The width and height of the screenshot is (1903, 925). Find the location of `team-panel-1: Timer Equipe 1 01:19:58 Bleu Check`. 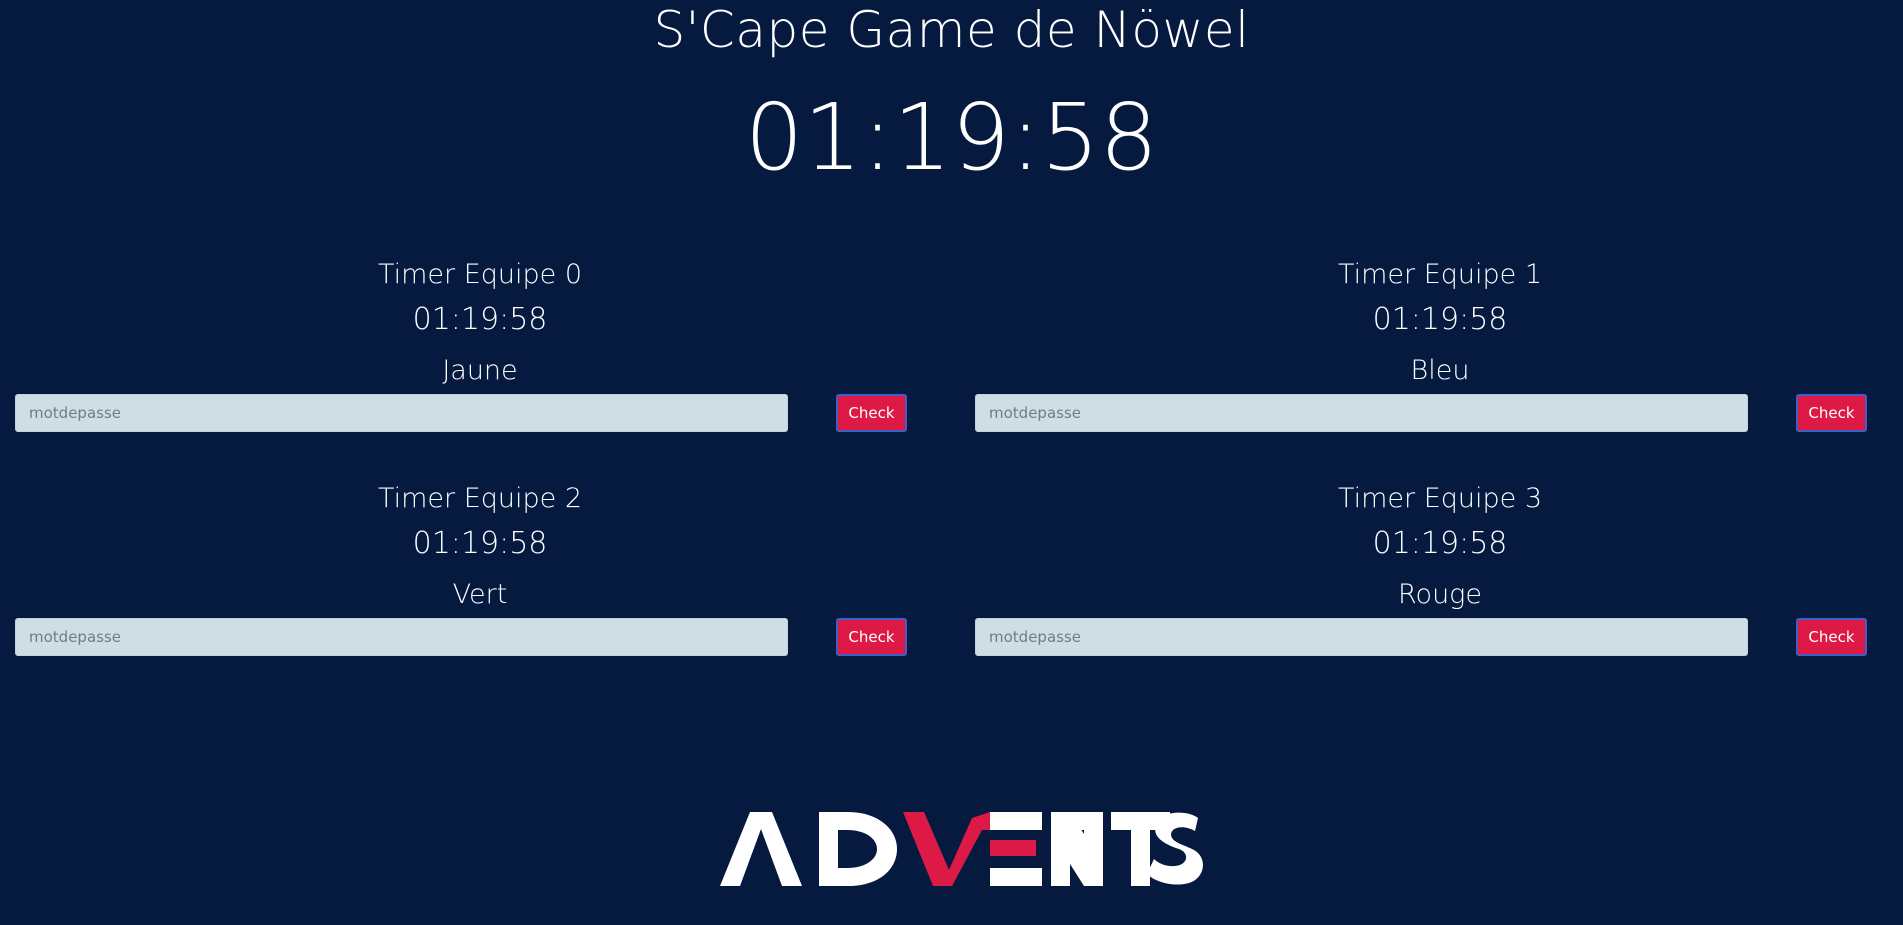

team-panel-1: Timer Equipe 1 01:19:58 Bleu Check is located at coordinates (1431, 368).